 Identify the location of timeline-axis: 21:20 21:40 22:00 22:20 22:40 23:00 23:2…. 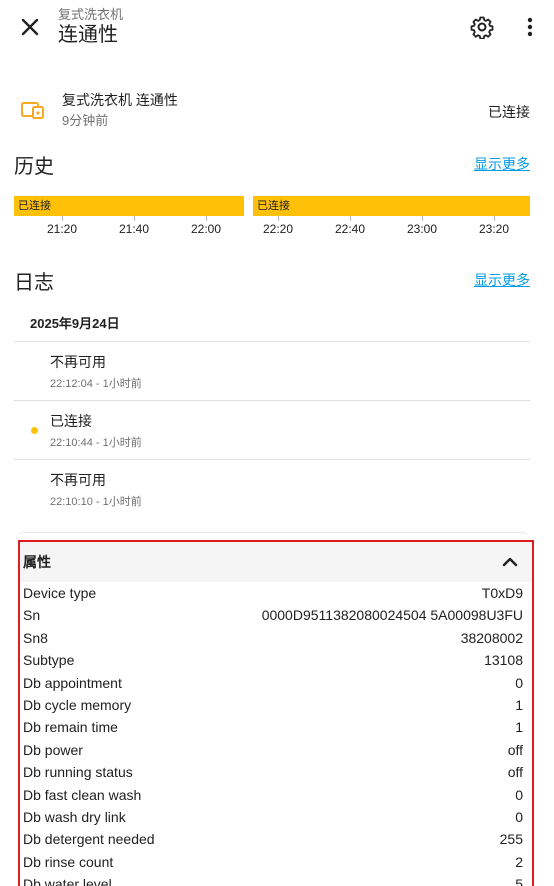
(272, 228).